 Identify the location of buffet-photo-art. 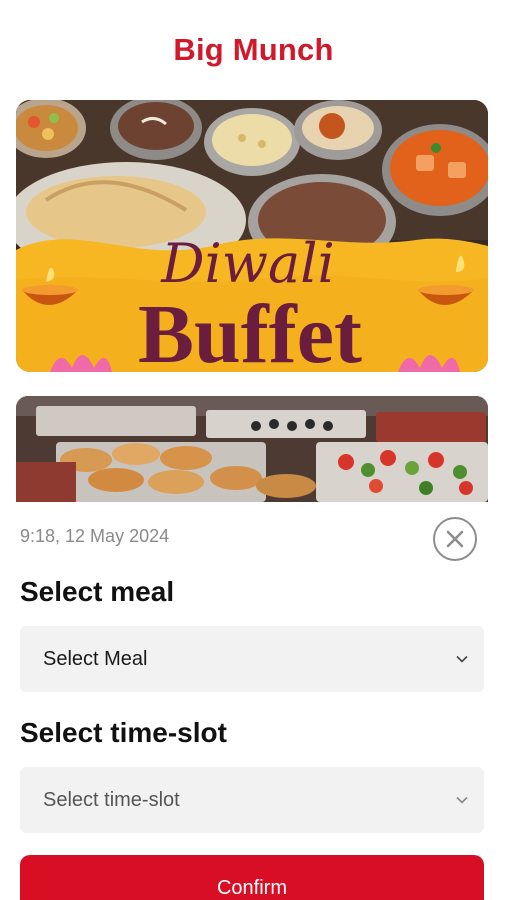
(252, 449).